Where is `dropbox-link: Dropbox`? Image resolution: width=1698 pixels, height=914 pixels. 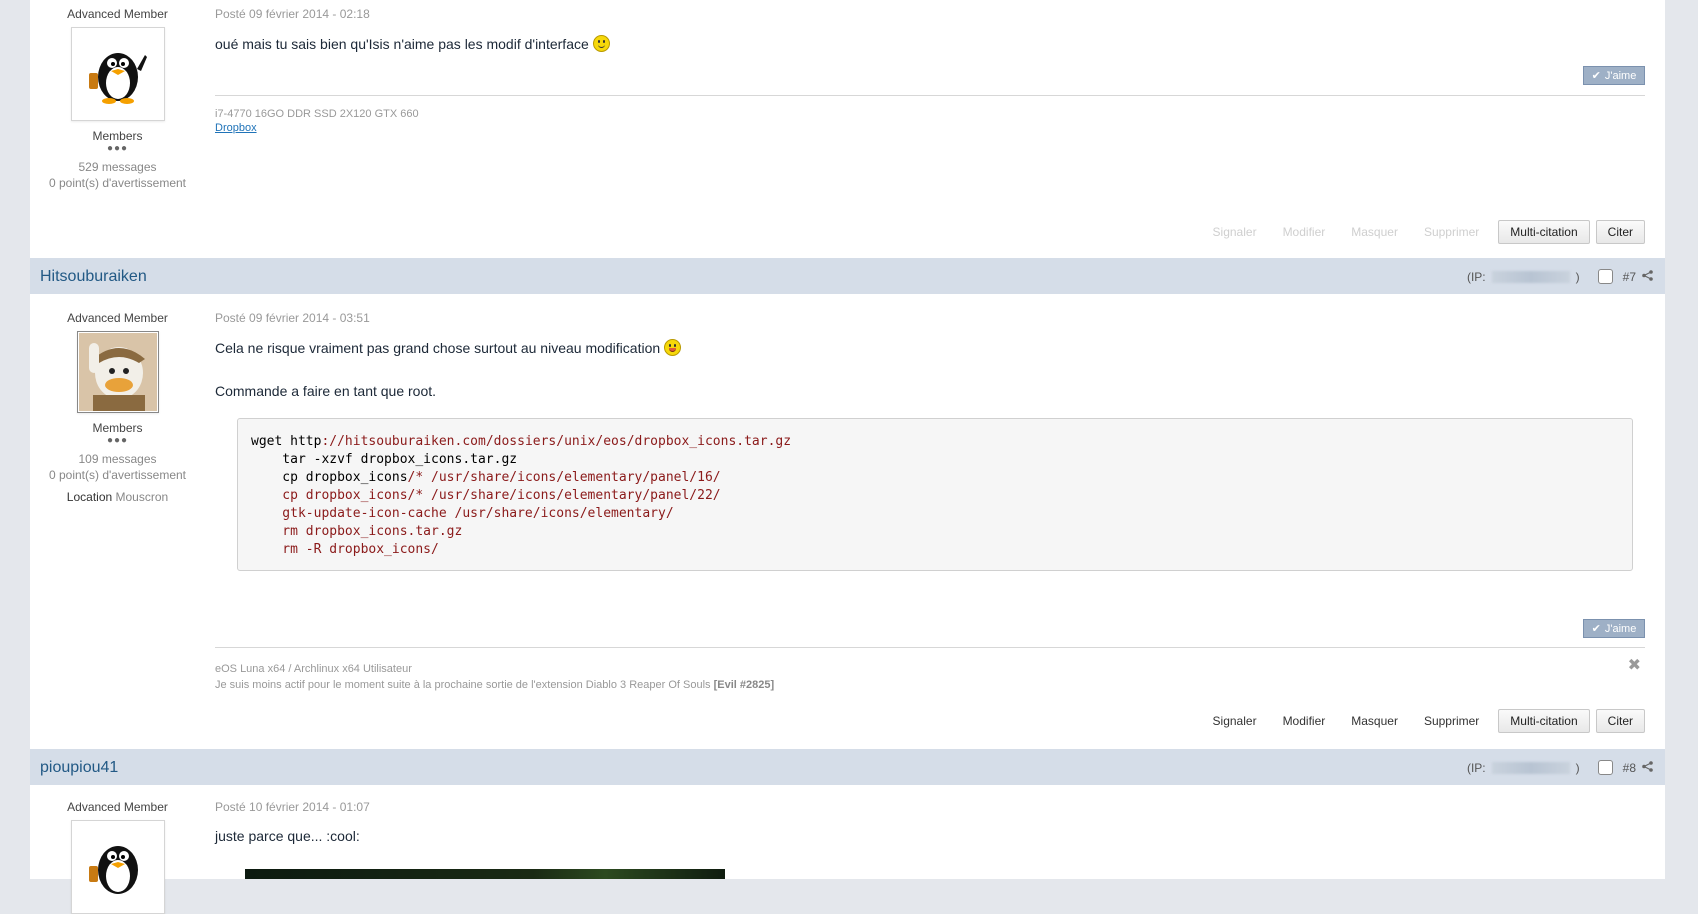 dropbox-link: Dropbox is located at coordinates (236, 128).